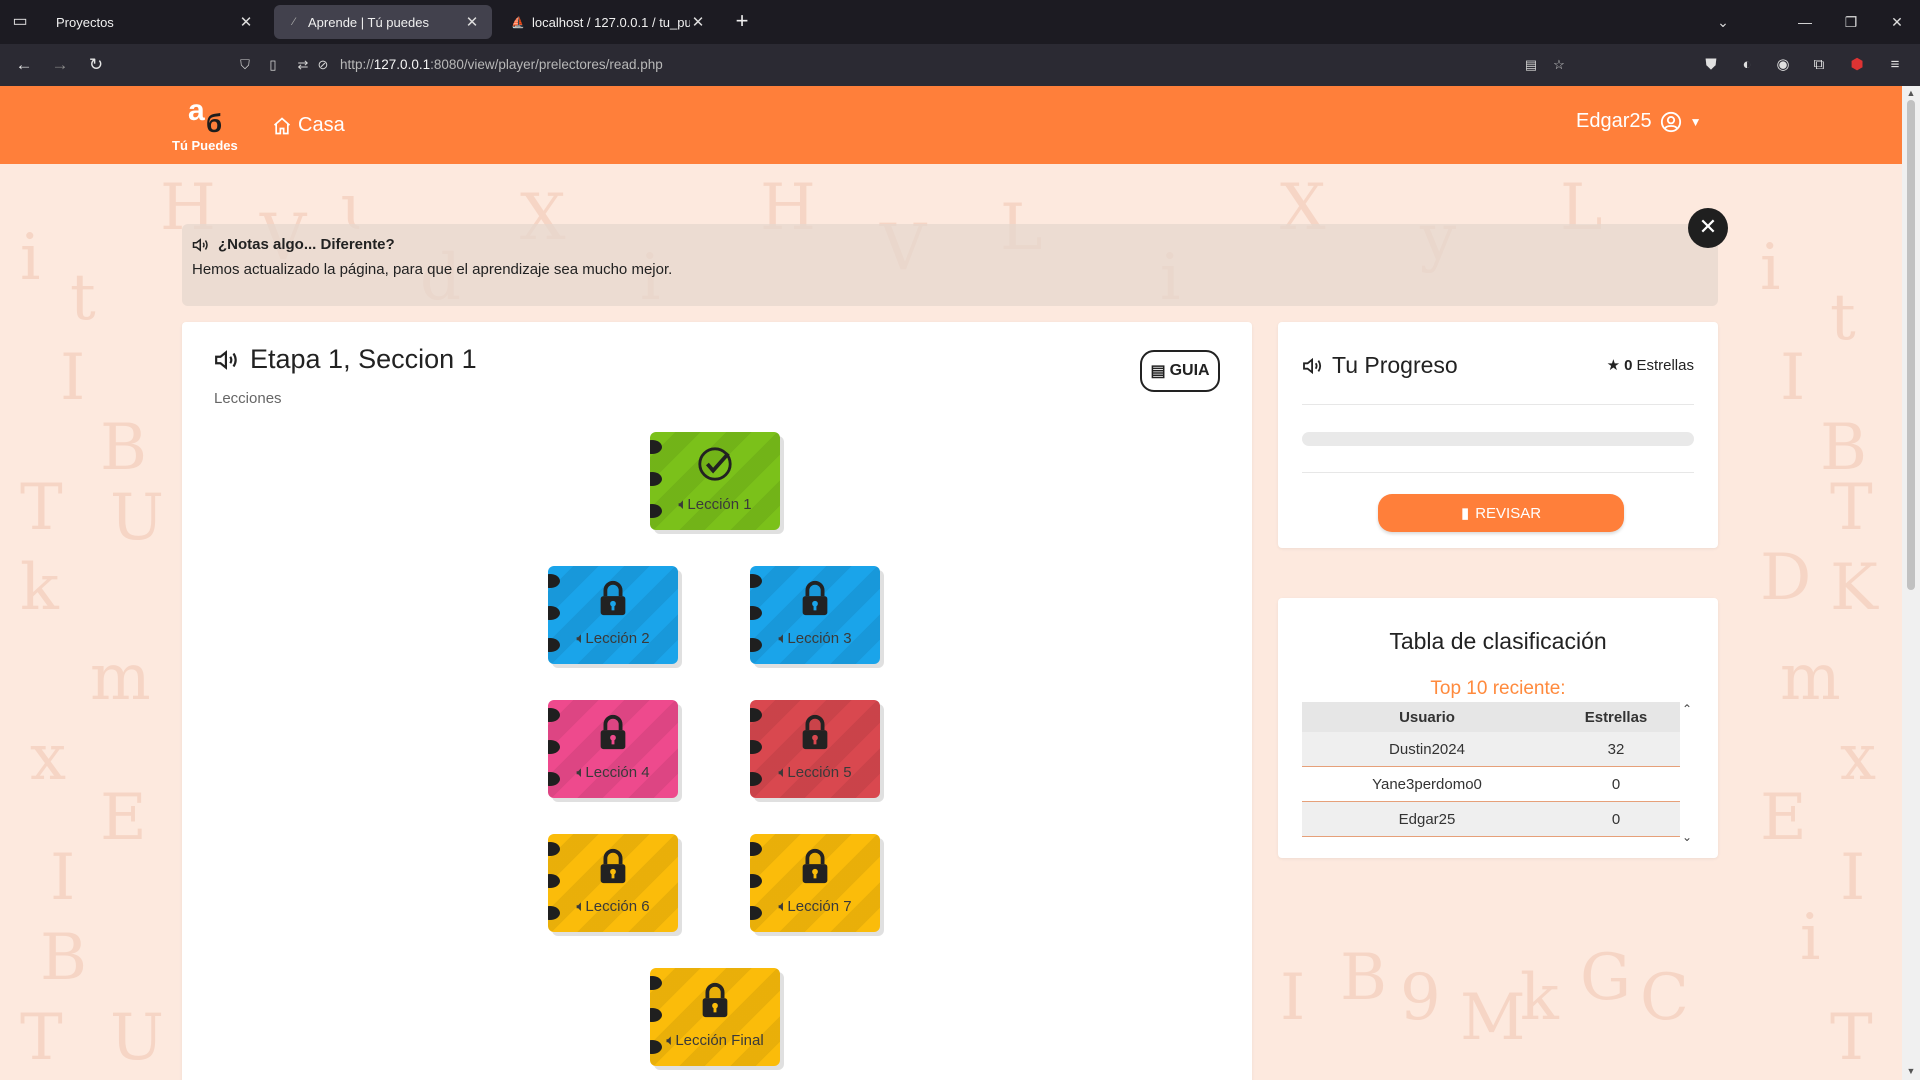 The width and height of the screenshot is (1920, 1080). I want to click on lesson-tile-6: 🔈︎Lección 6, so click(613, 883).